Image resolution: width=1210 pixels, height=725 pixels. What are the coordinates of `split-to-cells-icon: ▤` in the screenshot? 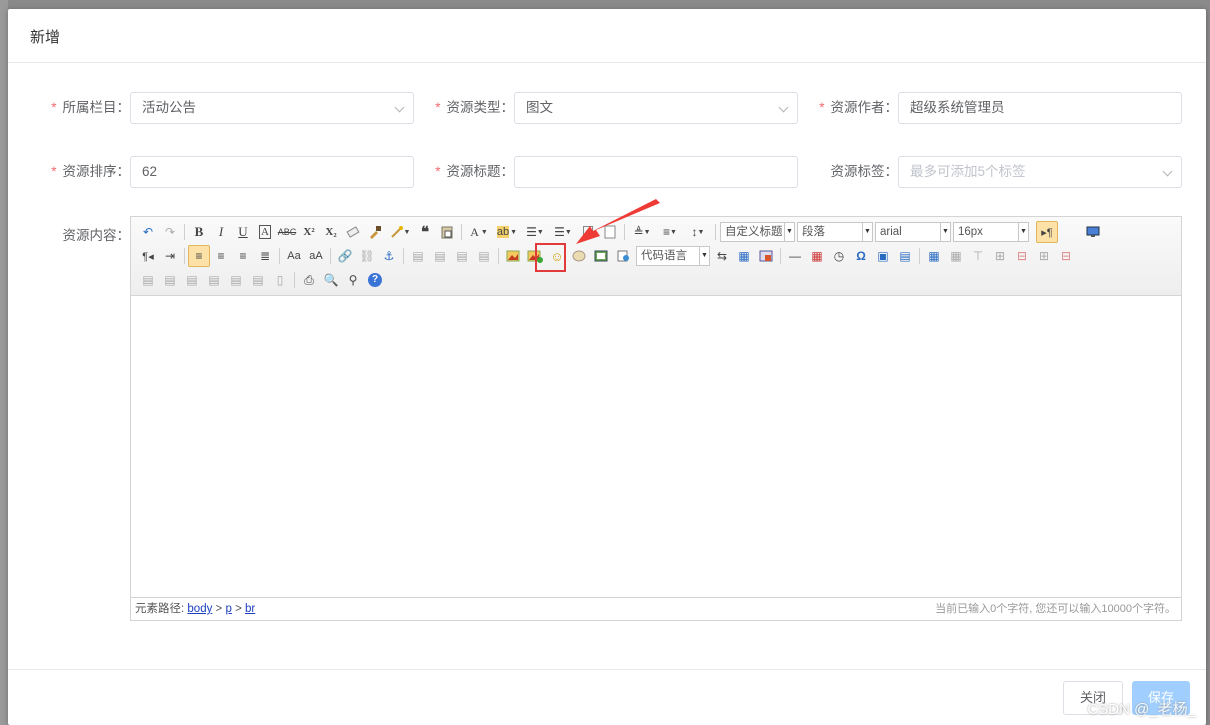 It's located at (214, 280).